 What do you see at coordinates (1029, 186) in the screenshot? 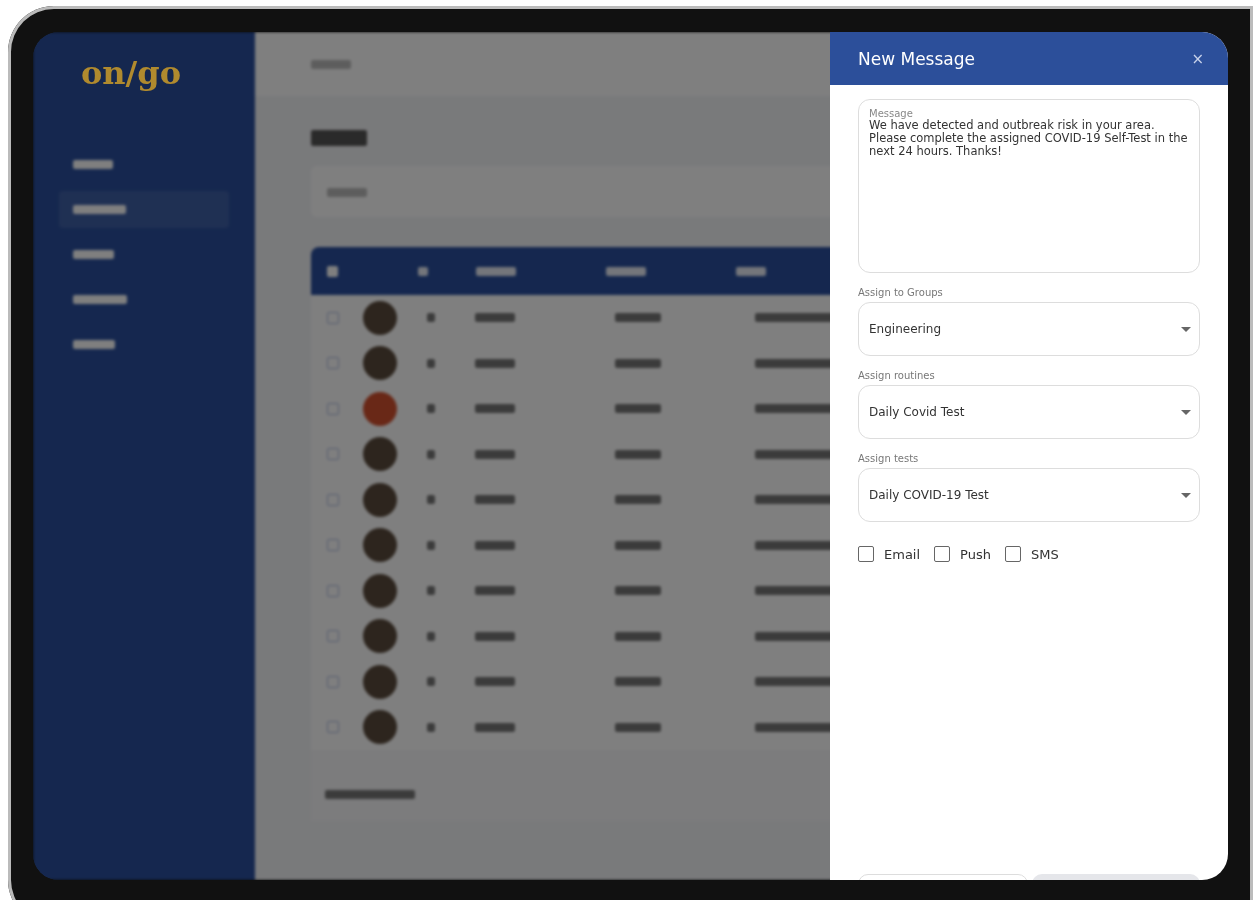
I see `message-field: Message We have detected and outbreak risk in your area. Please complete the assigned COVID-19 Self-Test in the next 24 hours. Thanks!` at bounding box center [1029, 186].